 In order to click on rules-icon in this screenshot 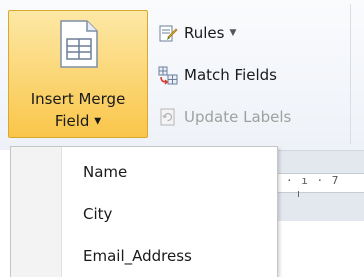, I will do `click(168, 33)`.